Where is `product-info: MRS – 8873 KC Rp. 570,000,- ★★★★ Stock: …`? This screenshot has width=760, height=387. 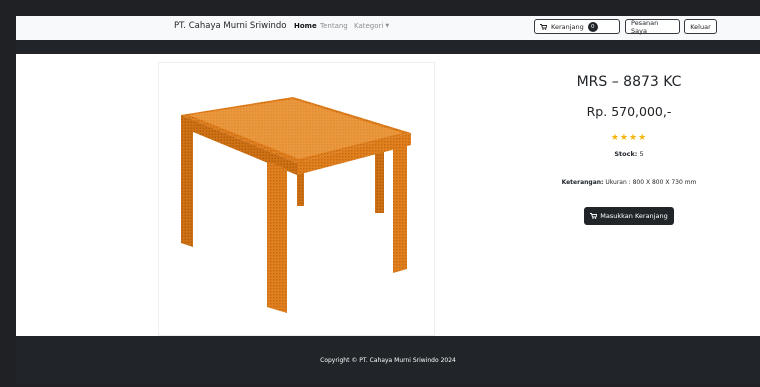 product-info: MRS – 8873 KC Rp. 570,000,- ★★★★ Stock: … is located at coordinates (622, 148).